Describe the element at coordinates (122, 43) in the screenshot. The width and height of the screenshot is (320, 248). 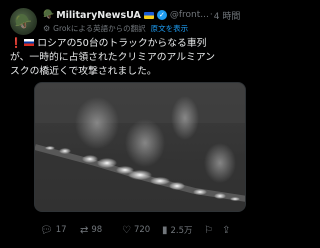
I see `tweet-text-line-1: ロシアの50台のトラックからなる車列` at that location.